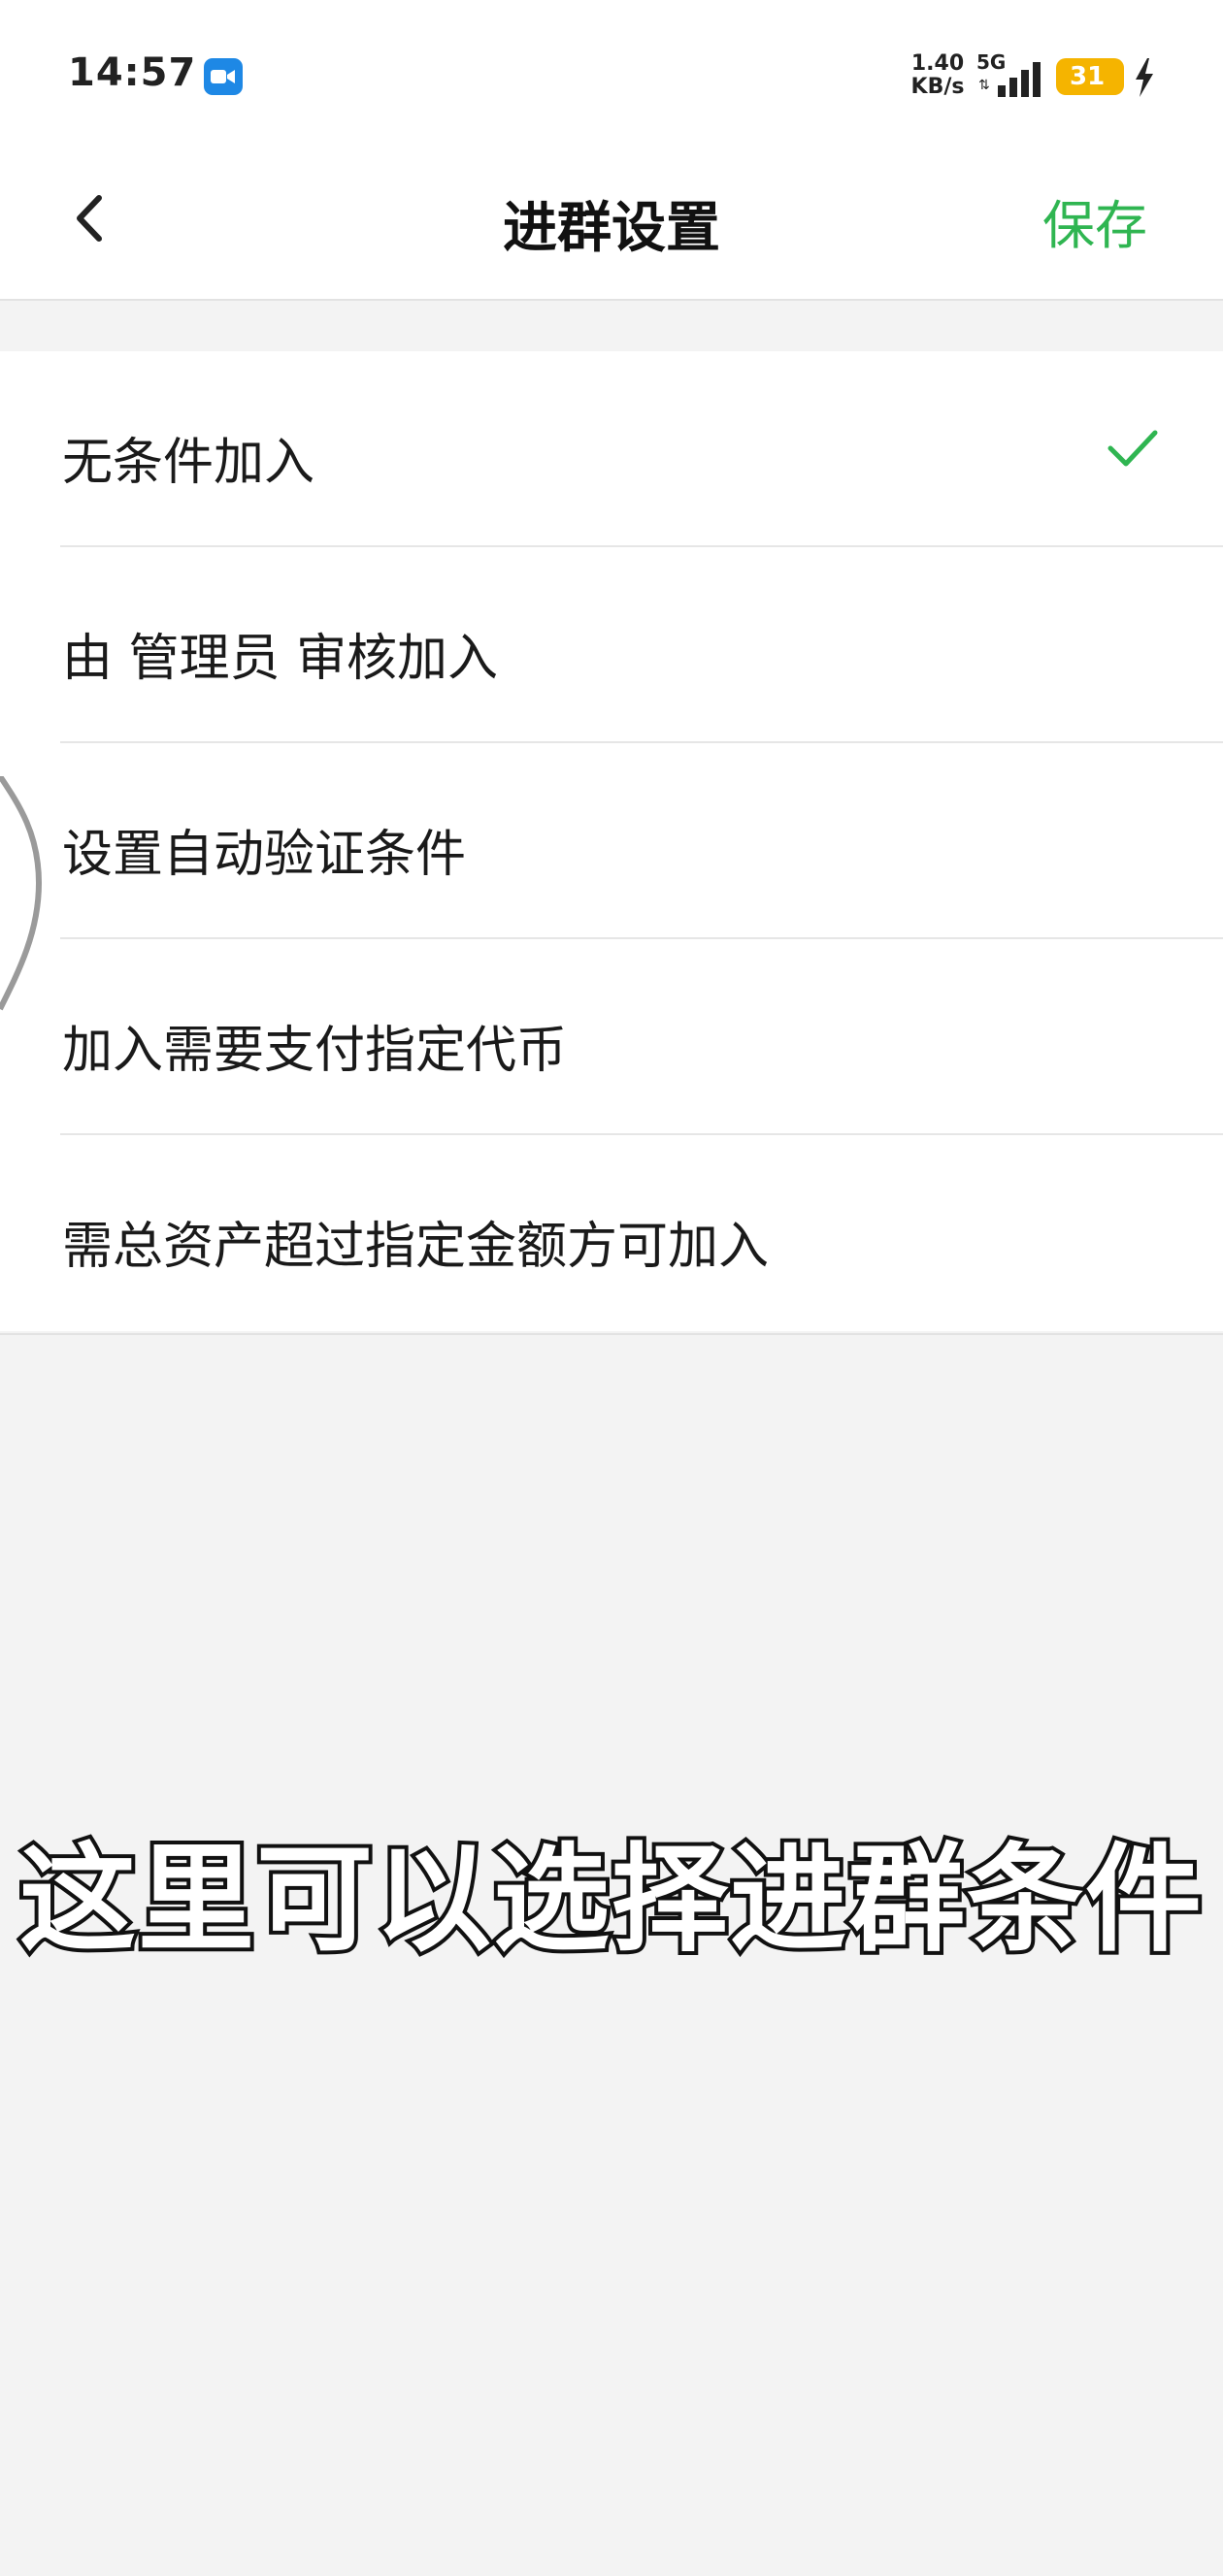 This screenshot has width=1223, height=2576. What do you see at coordinates (937, 63) in the screenshot?
I see `network-speed-value: 1.40` at bounding box center [937, 63].